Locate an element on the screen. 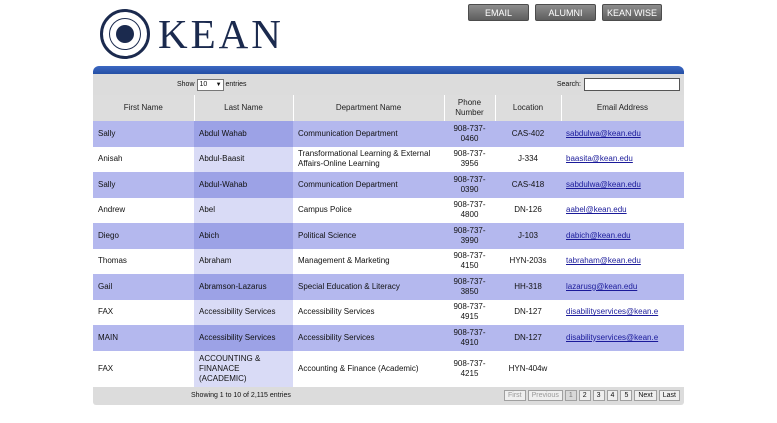  chevron-down-icon: ▼ is located at coordinates (218, 84).